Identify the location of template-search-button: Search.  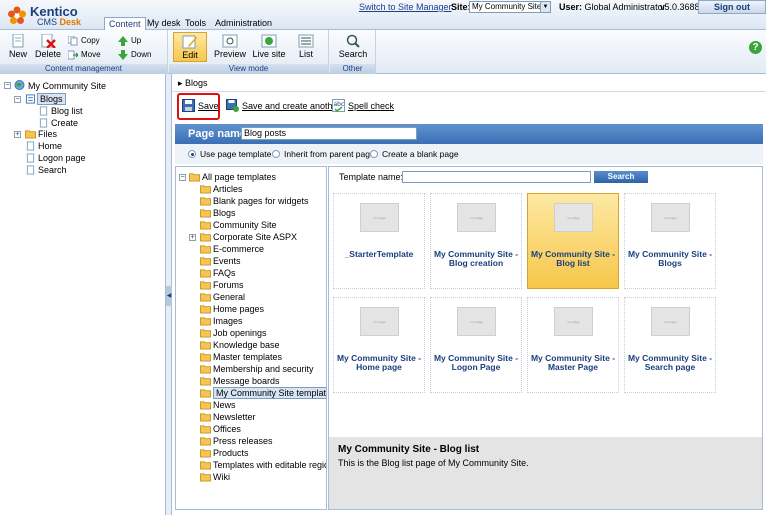
(621, 177).